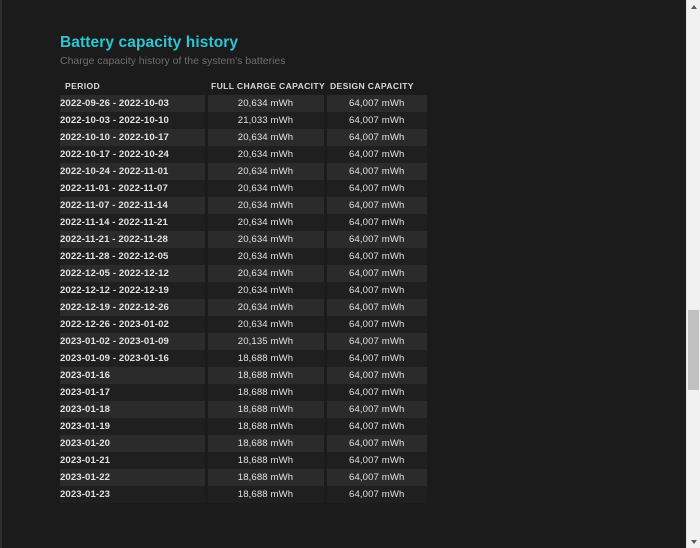  Describe the element at coordinates (134, 341) in the screenshot. I see `cell-period: 2023-01-02 - 2023-01-09` at that location.